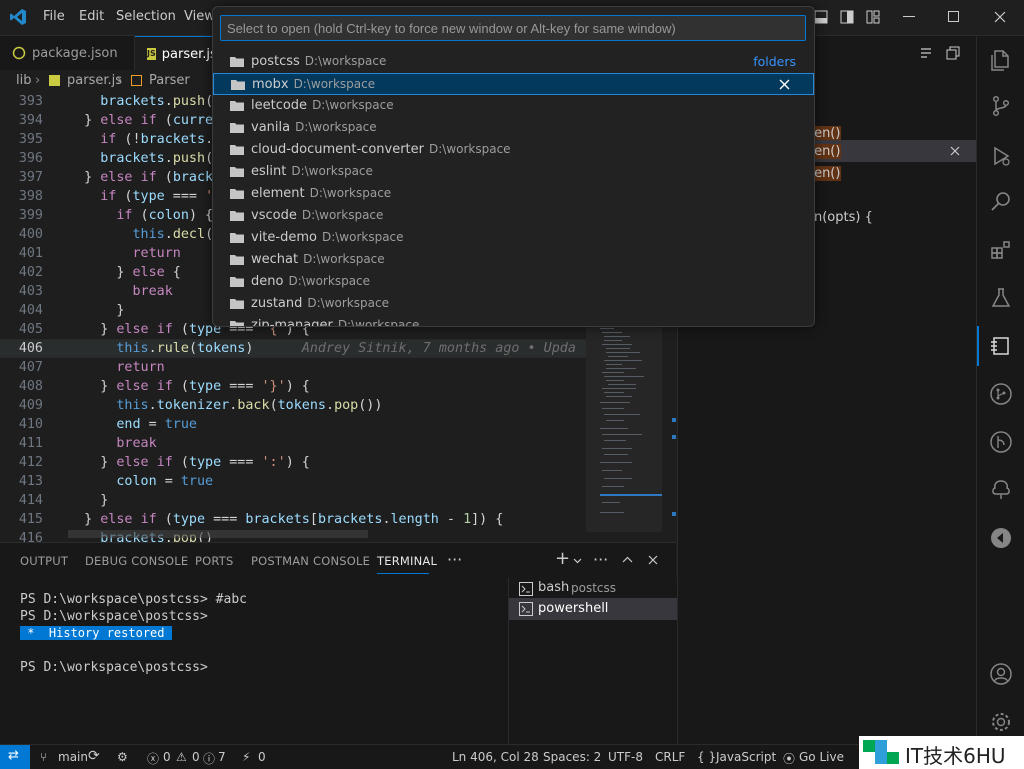 The width and height of the screenshot is (1024, 769). I want to click on menu-selection: Selection, so click(146, 16).